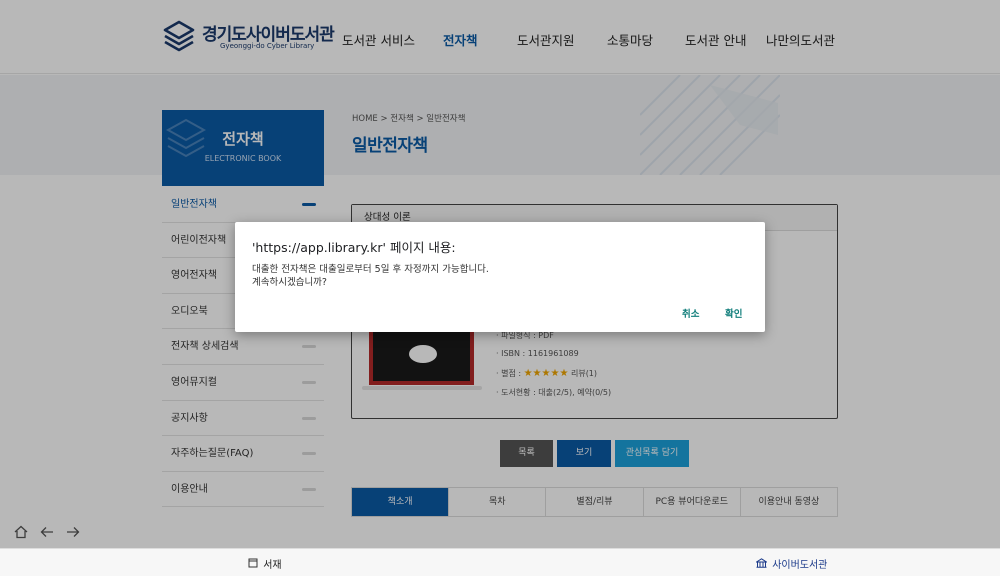  What do you see at coordinates (254, 564) in the screenshot?
I see `book-icon` at bounding box center [254, 564].